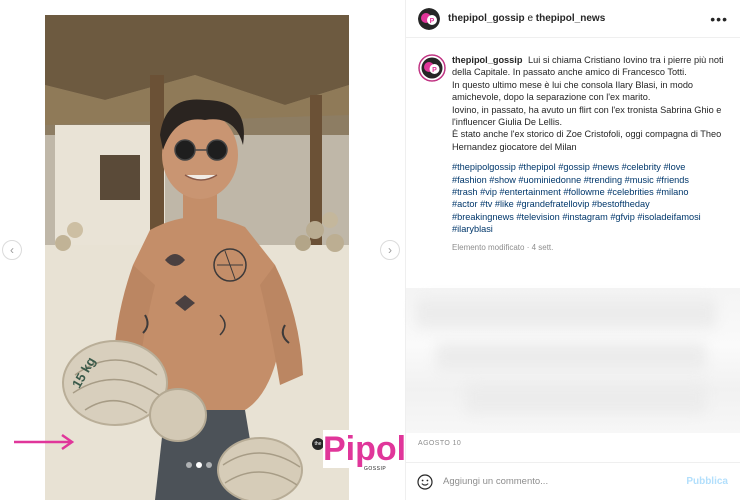 The image size is (740, 500). I want to click on header-user-1: thepipol_gossip, so click(486, 18).